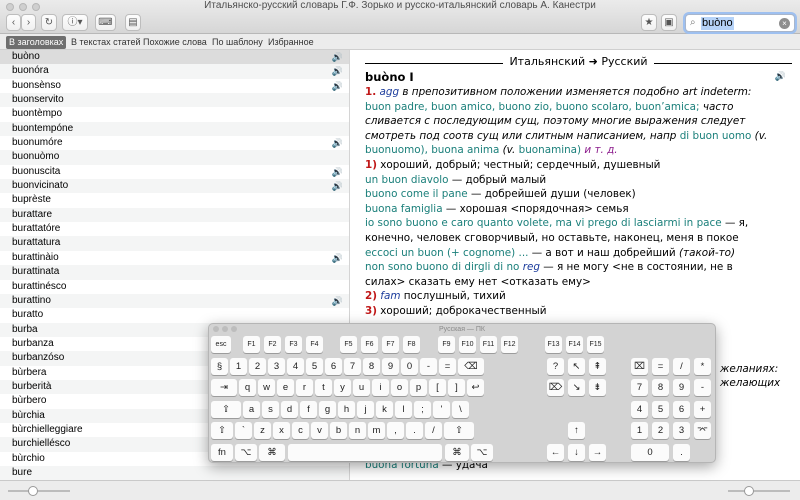 The height and width of the screenshot is (500, 800). I want to click on keyboard-key: F9, so click(446, 344).